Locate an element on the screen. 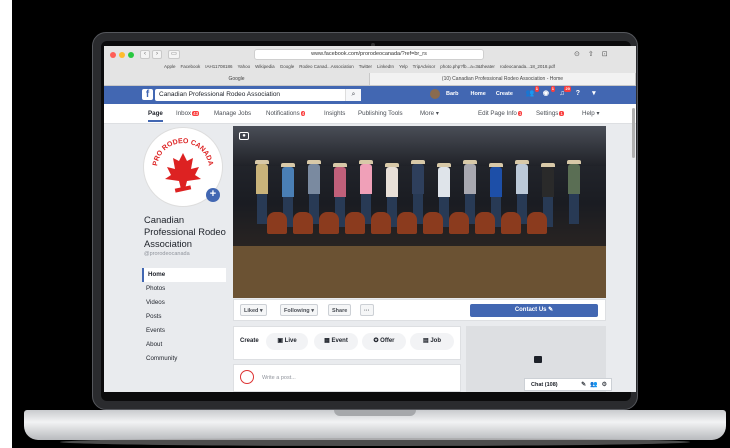 The width and height of the screenshot is (730, 448). downloads-icon: ⊙ is located at coordinates (577, 54).